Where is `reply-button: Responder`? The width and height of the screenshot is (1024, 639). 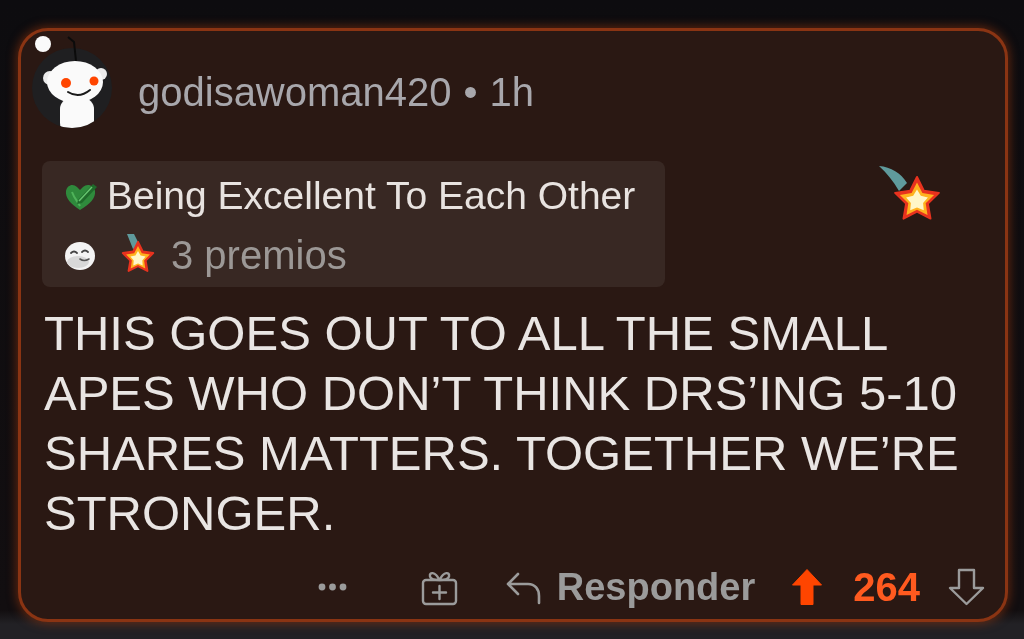
reply-button: Responder is located at coordinates (630, 587).